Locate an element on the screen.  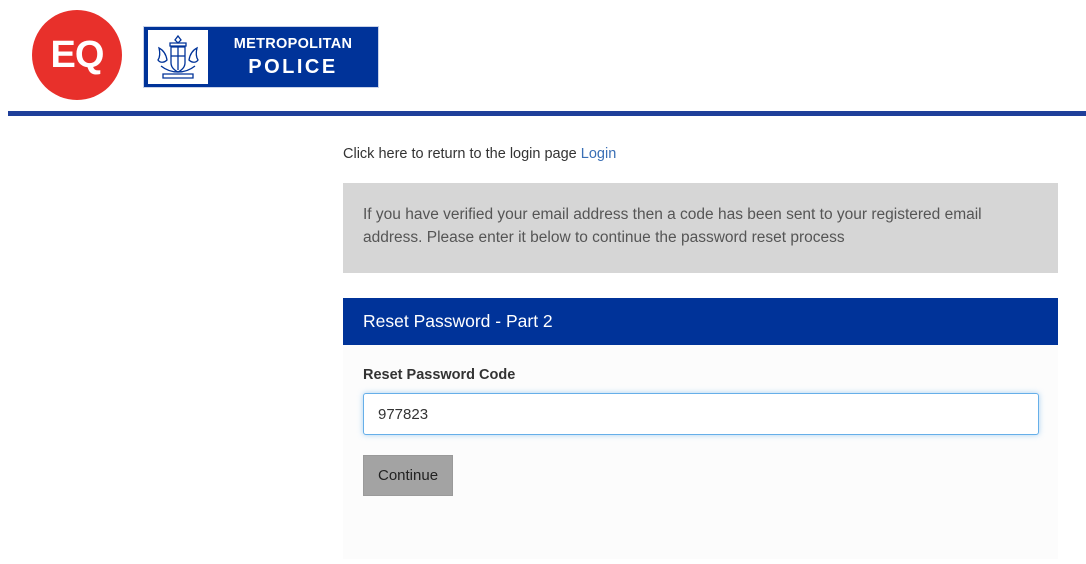
reset-code-label: Reset Password Code is located at coordinates (439, 375).